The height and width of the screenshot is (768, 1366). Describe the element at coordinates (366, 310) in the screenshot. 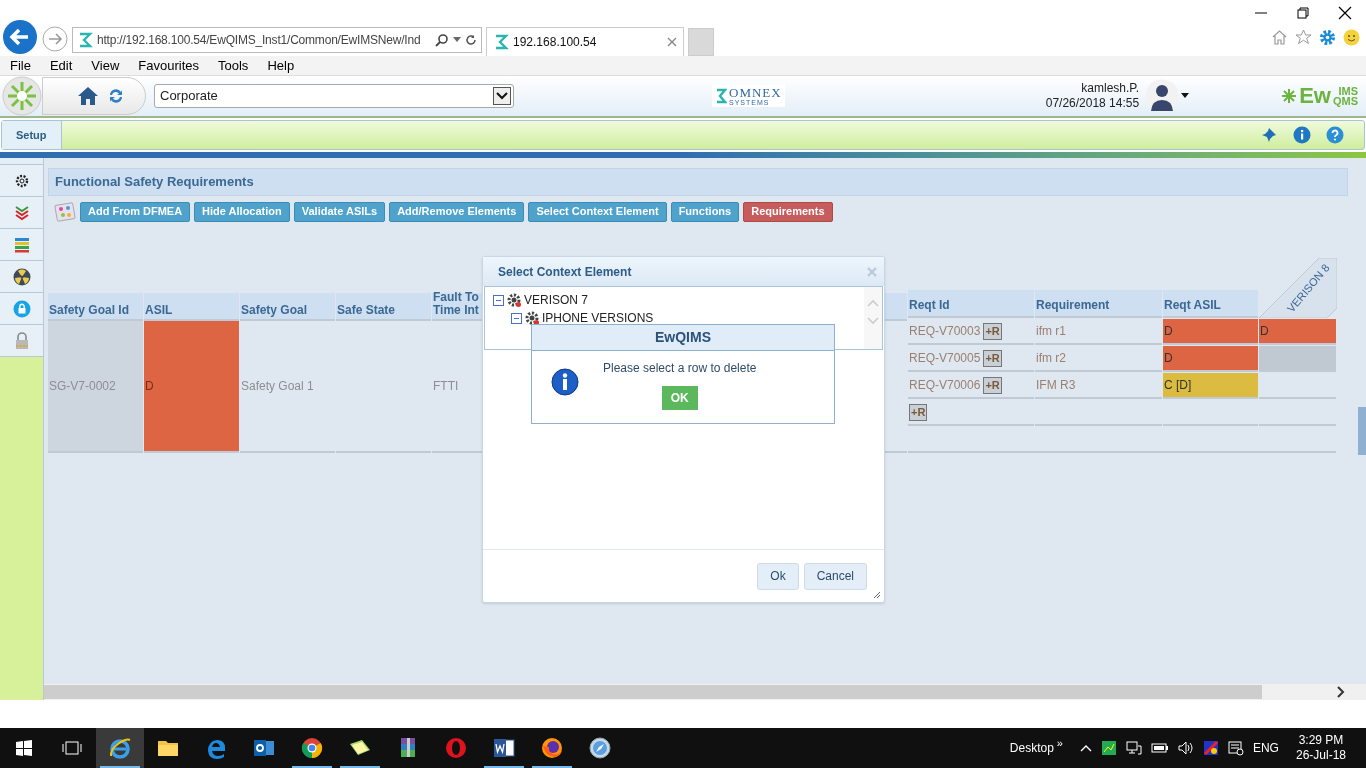

I see `column-header: Safe State` at that location.